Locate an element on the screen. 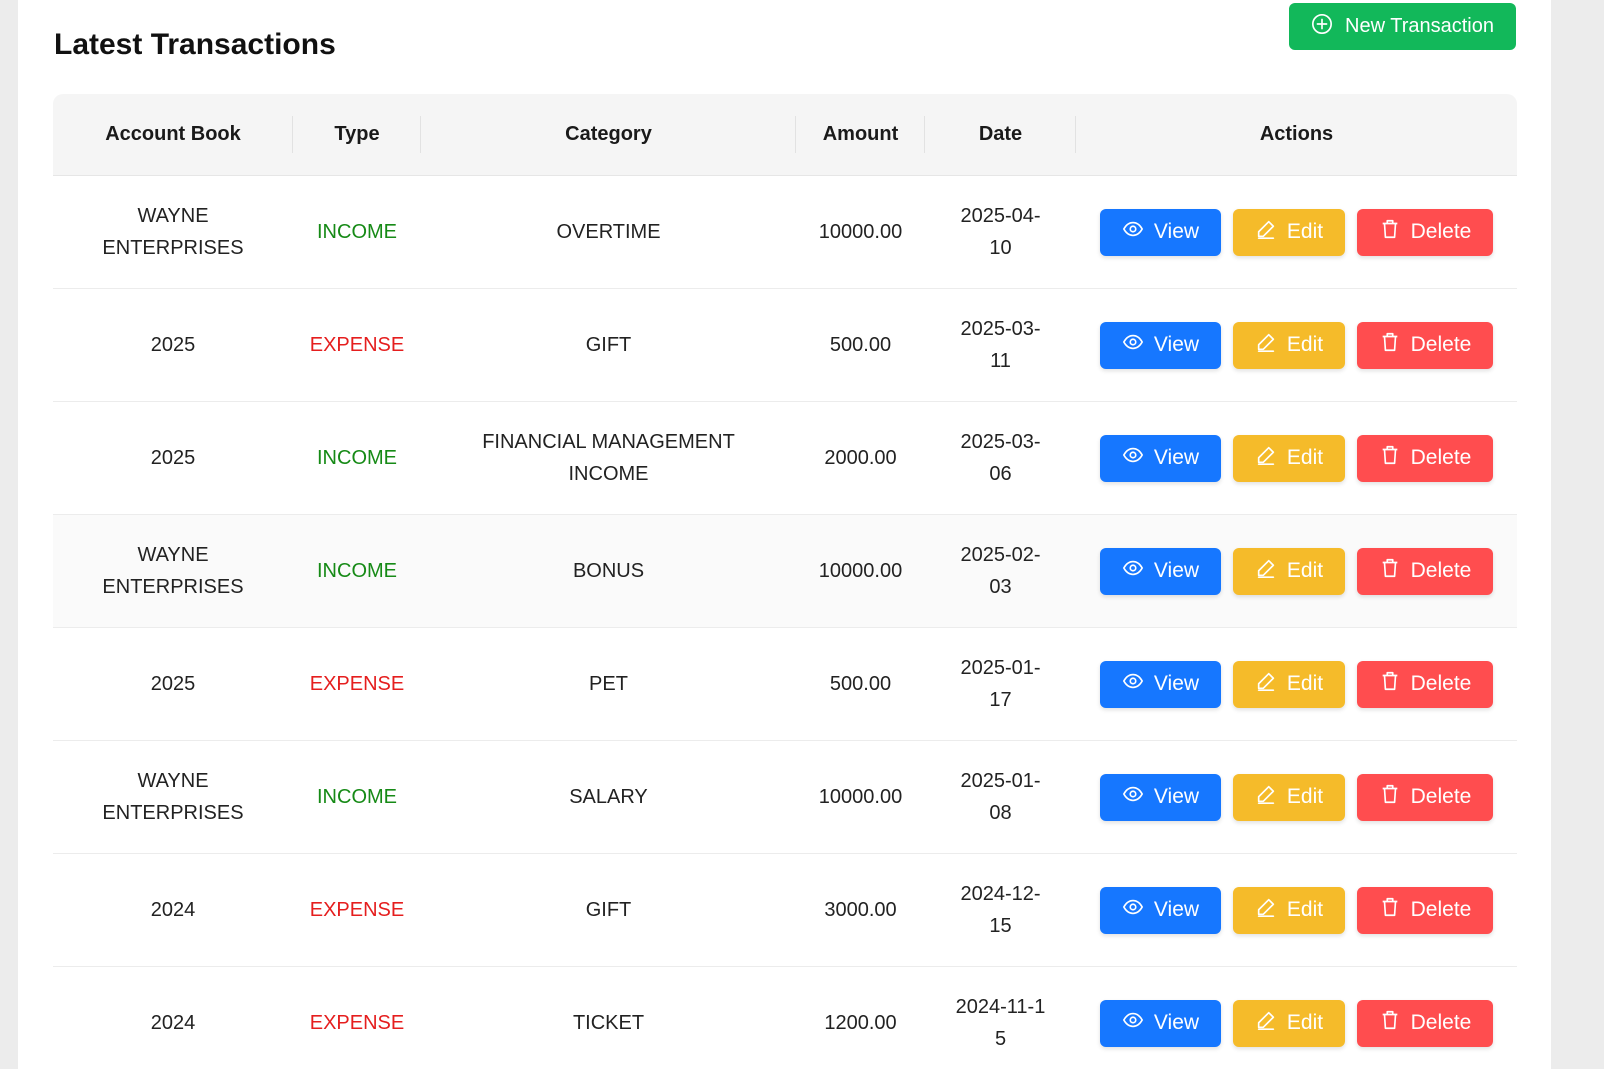  date-cell: 2025-02-03 is located at coordinates (1000, 571).